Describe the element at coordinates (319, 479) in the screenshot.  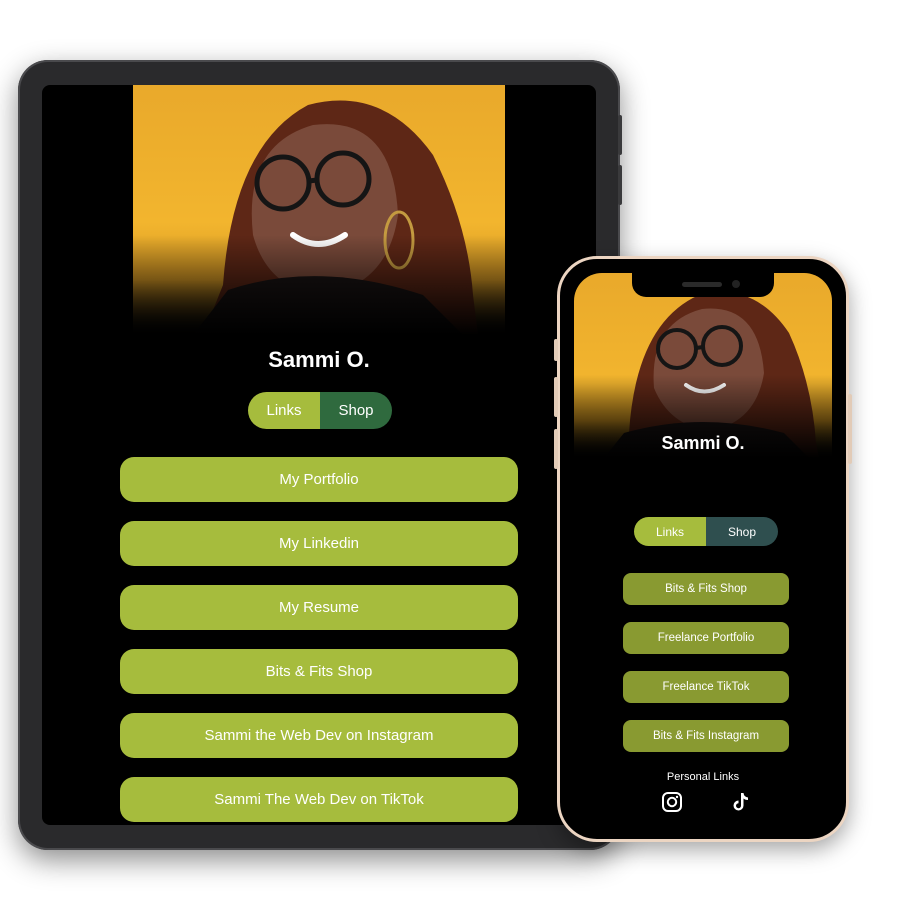
I see `link-button: My Portfolio` at that location.